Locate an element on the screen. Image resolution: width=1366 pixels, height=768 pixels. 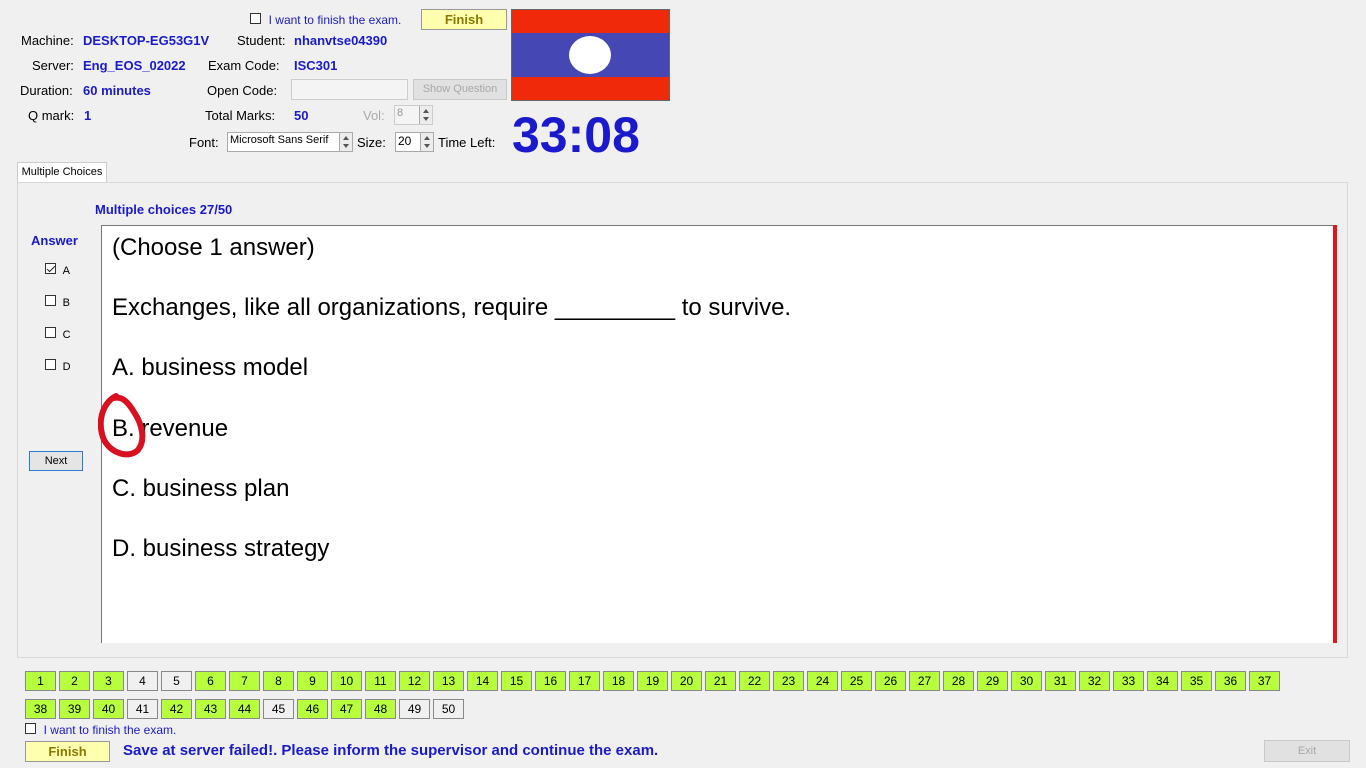
question-button-40: 40 is located at coordinates (108, 709).